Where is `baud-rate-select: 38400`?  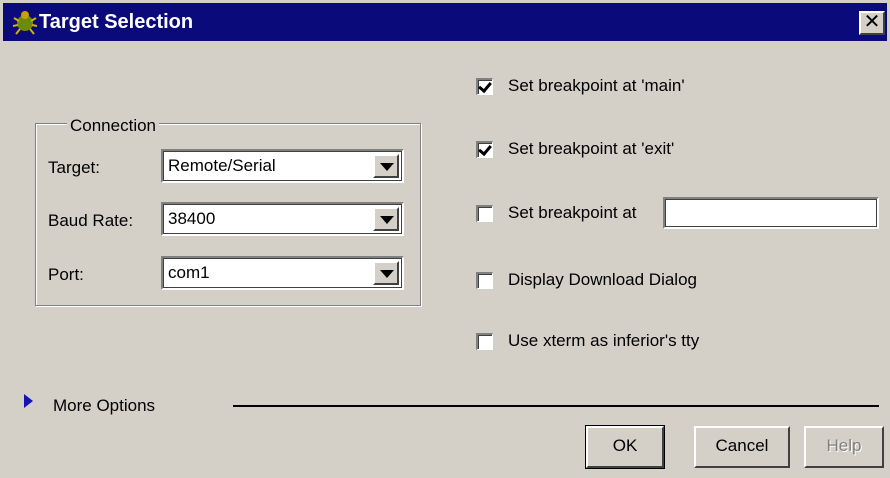 baud-rate-select: 38400 is located at coordinates (282, 219).